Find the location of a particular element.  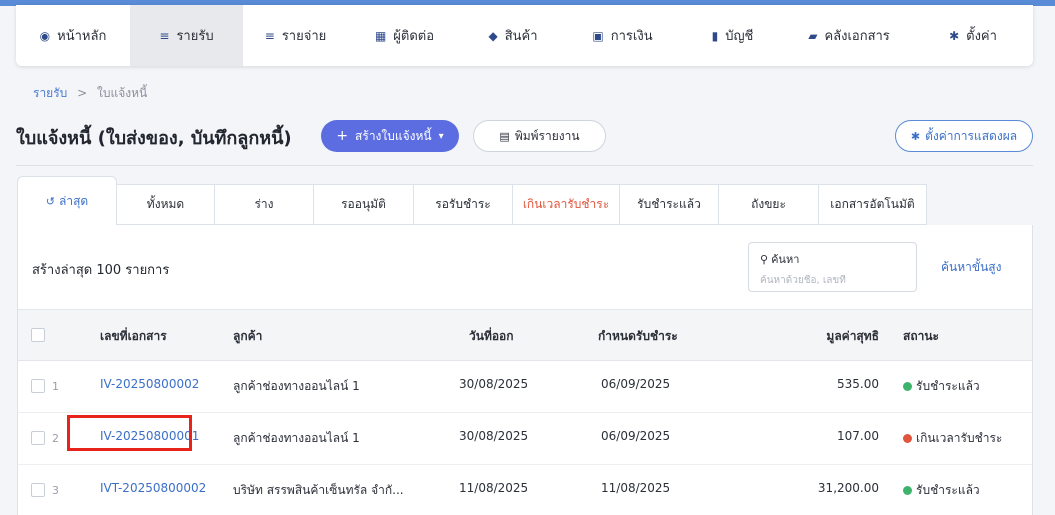

status-badge: เกินเวลารับชำระ is located at coordinates (952, 438).